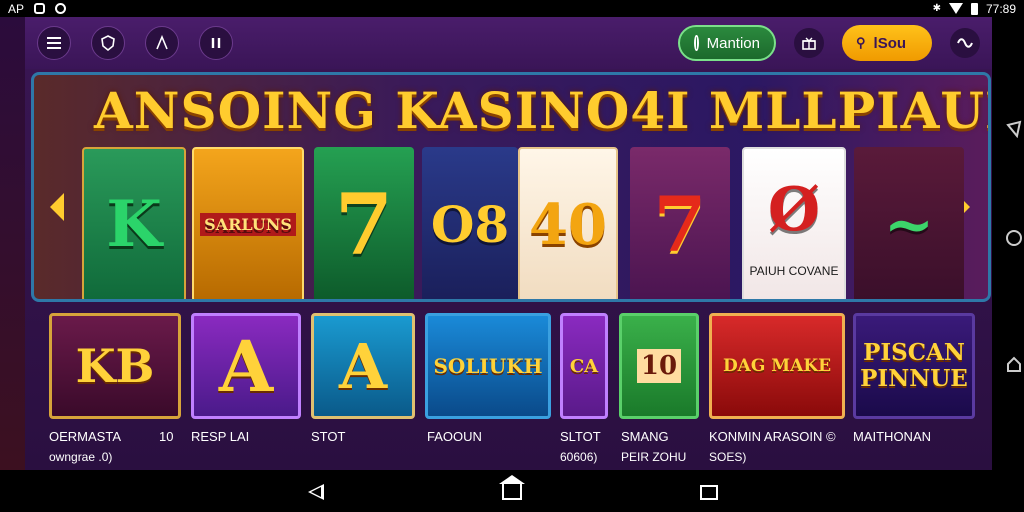 The height and width of the screenshot is (512, 1024). Describe the element at coordinates (709, 492) in the screenshot. I see `recents-icon` at that location.